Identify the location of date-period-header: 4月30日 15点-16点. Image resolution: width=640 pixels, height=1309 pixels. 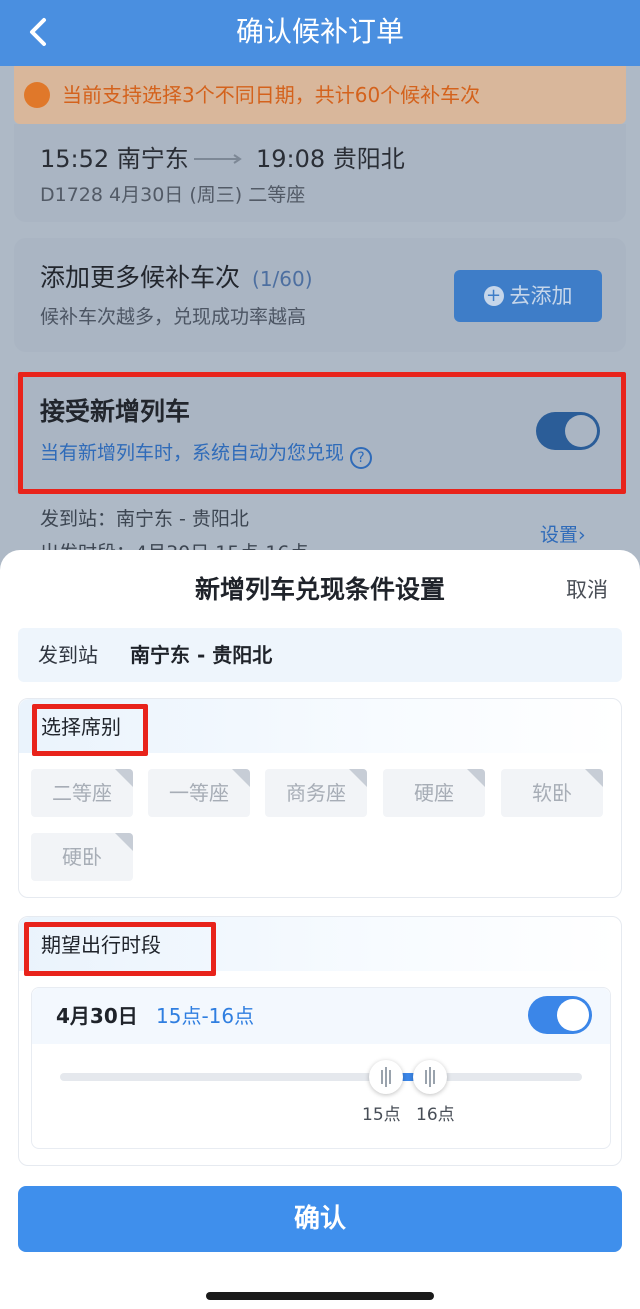
(321, 1016).